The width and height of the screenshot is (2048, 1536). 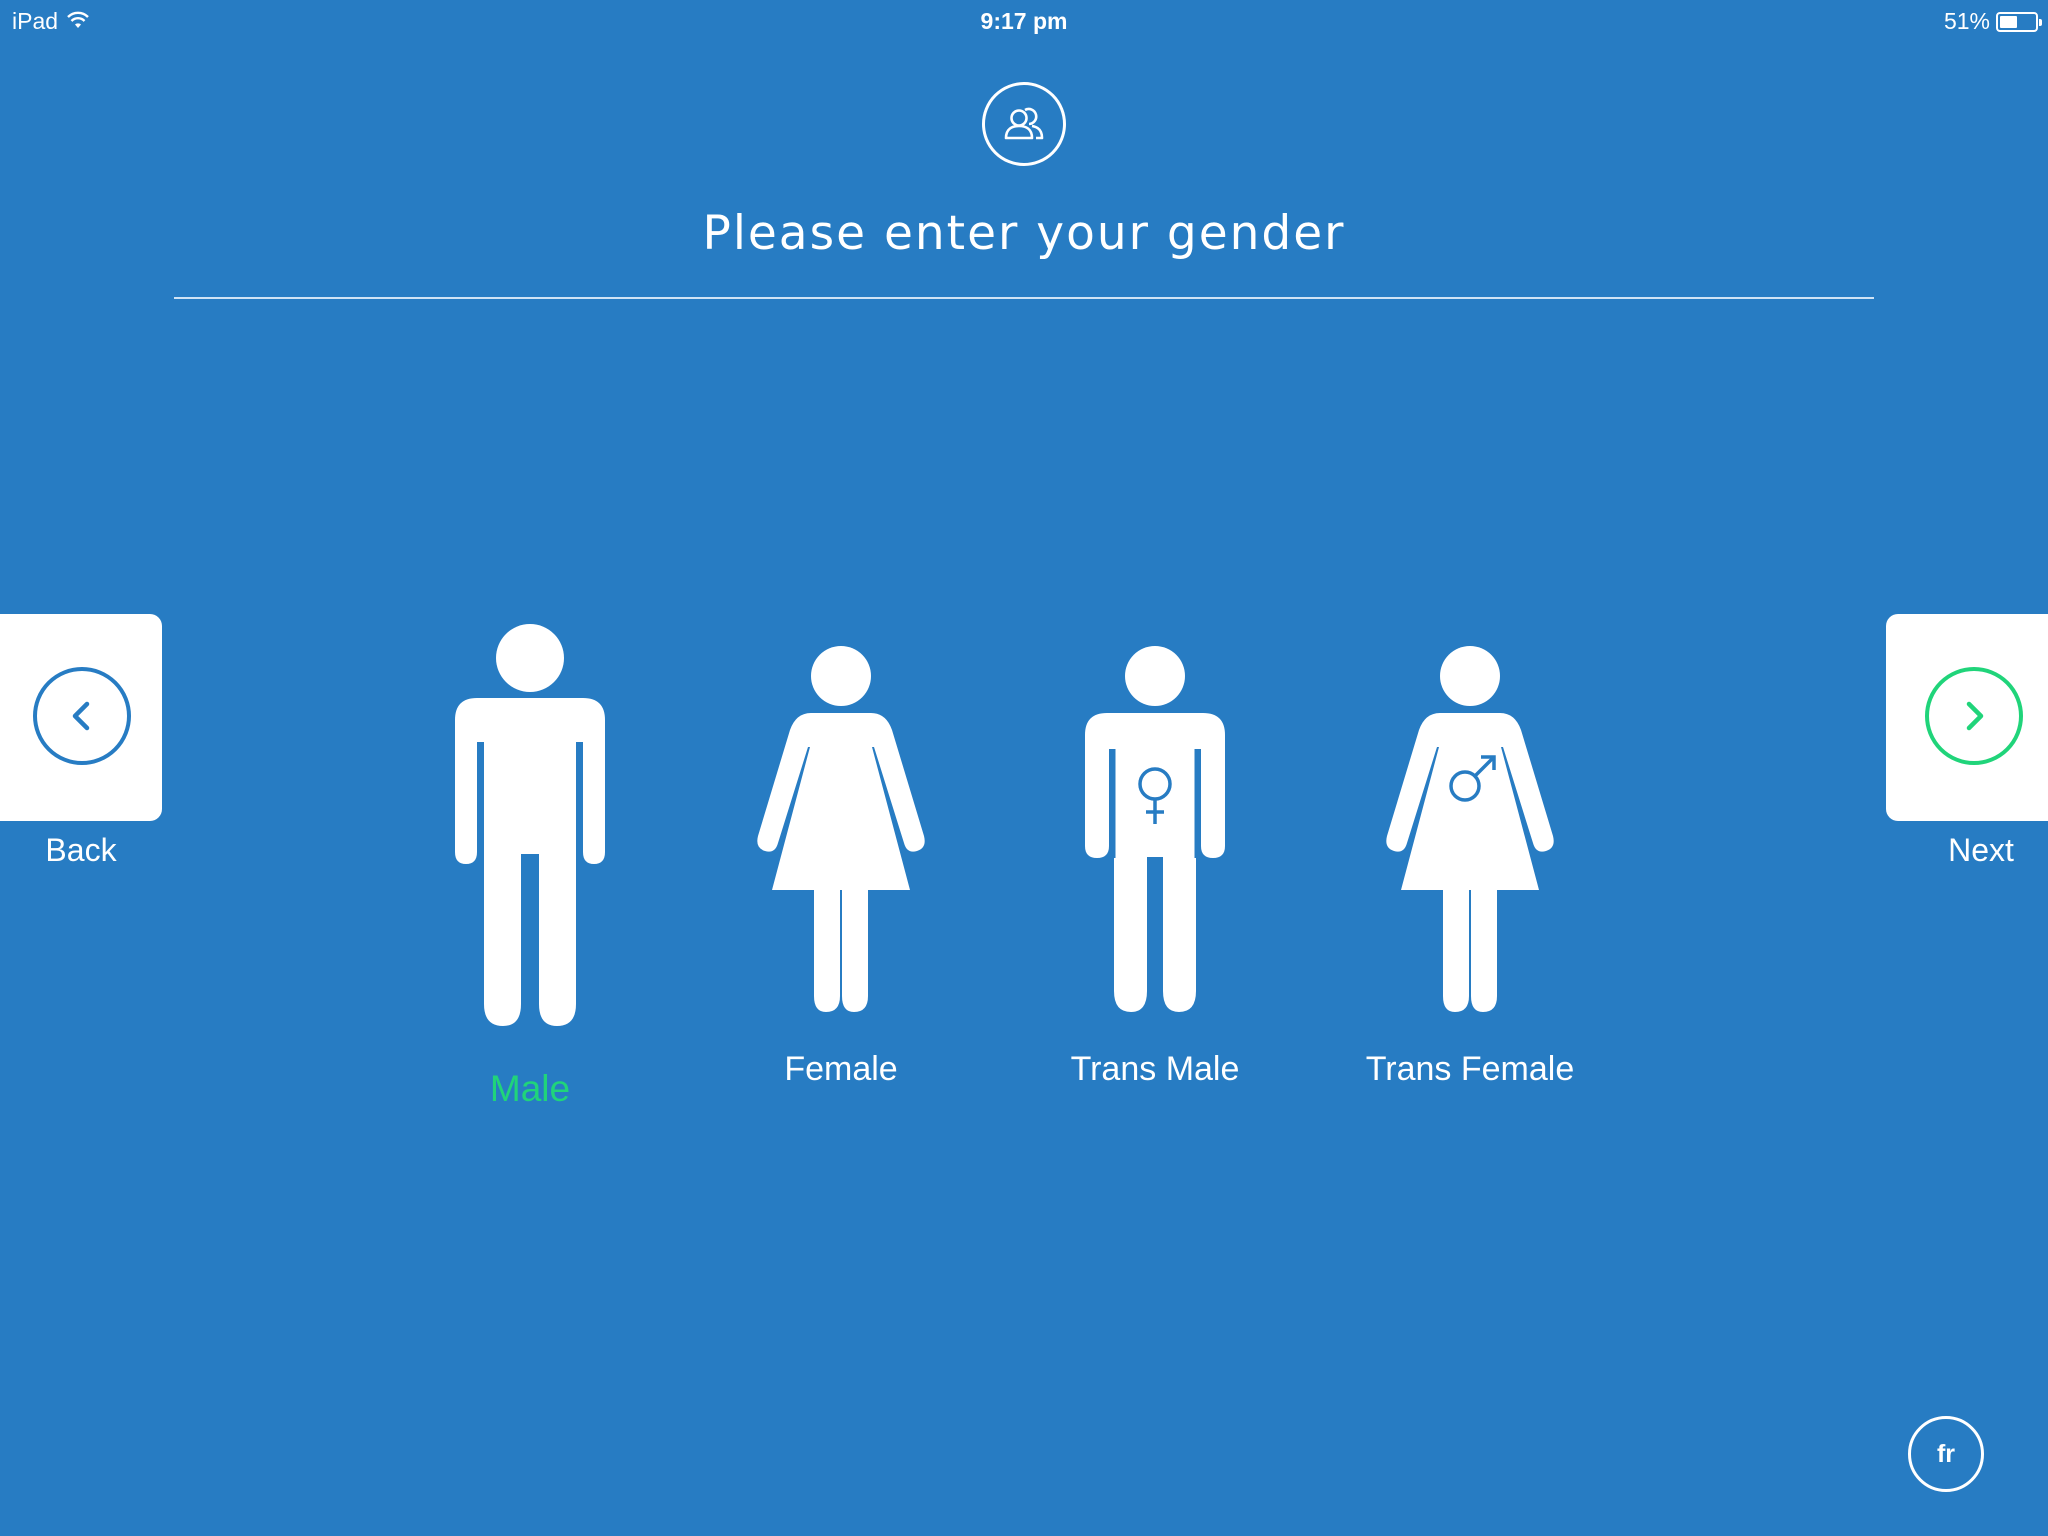 I want to click on chevron-left-icon, so click(x=81, y=716).